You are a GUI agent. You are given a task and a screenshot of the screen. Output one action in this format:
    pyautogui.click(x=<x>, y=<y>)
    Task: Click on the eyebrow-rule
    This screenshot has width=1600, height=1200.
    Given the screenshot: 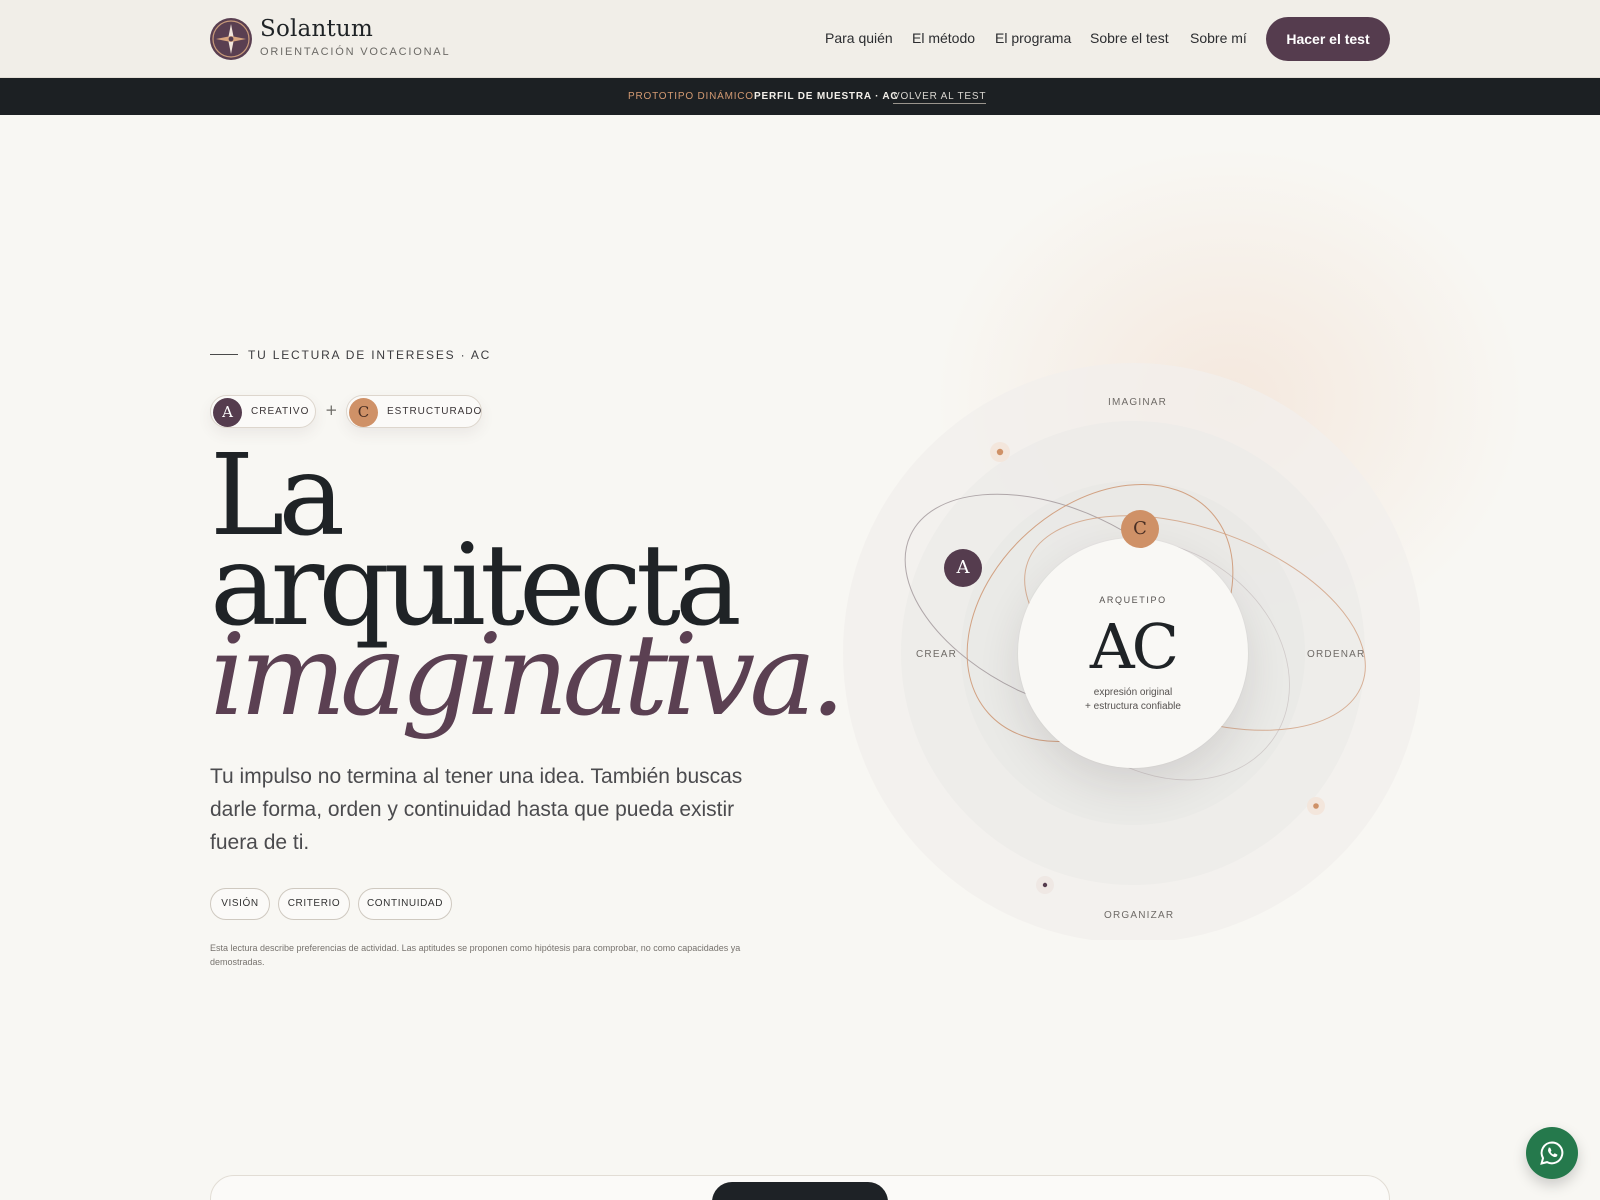 What is the action you would take?
    pyautogui.click(x=224, y=354)
    